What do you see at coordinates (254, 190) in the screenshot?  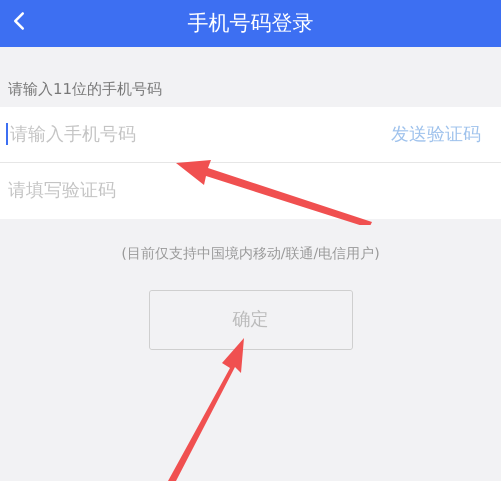 I see `code-field: 请填写验证码` at bounding box center [254, 190].